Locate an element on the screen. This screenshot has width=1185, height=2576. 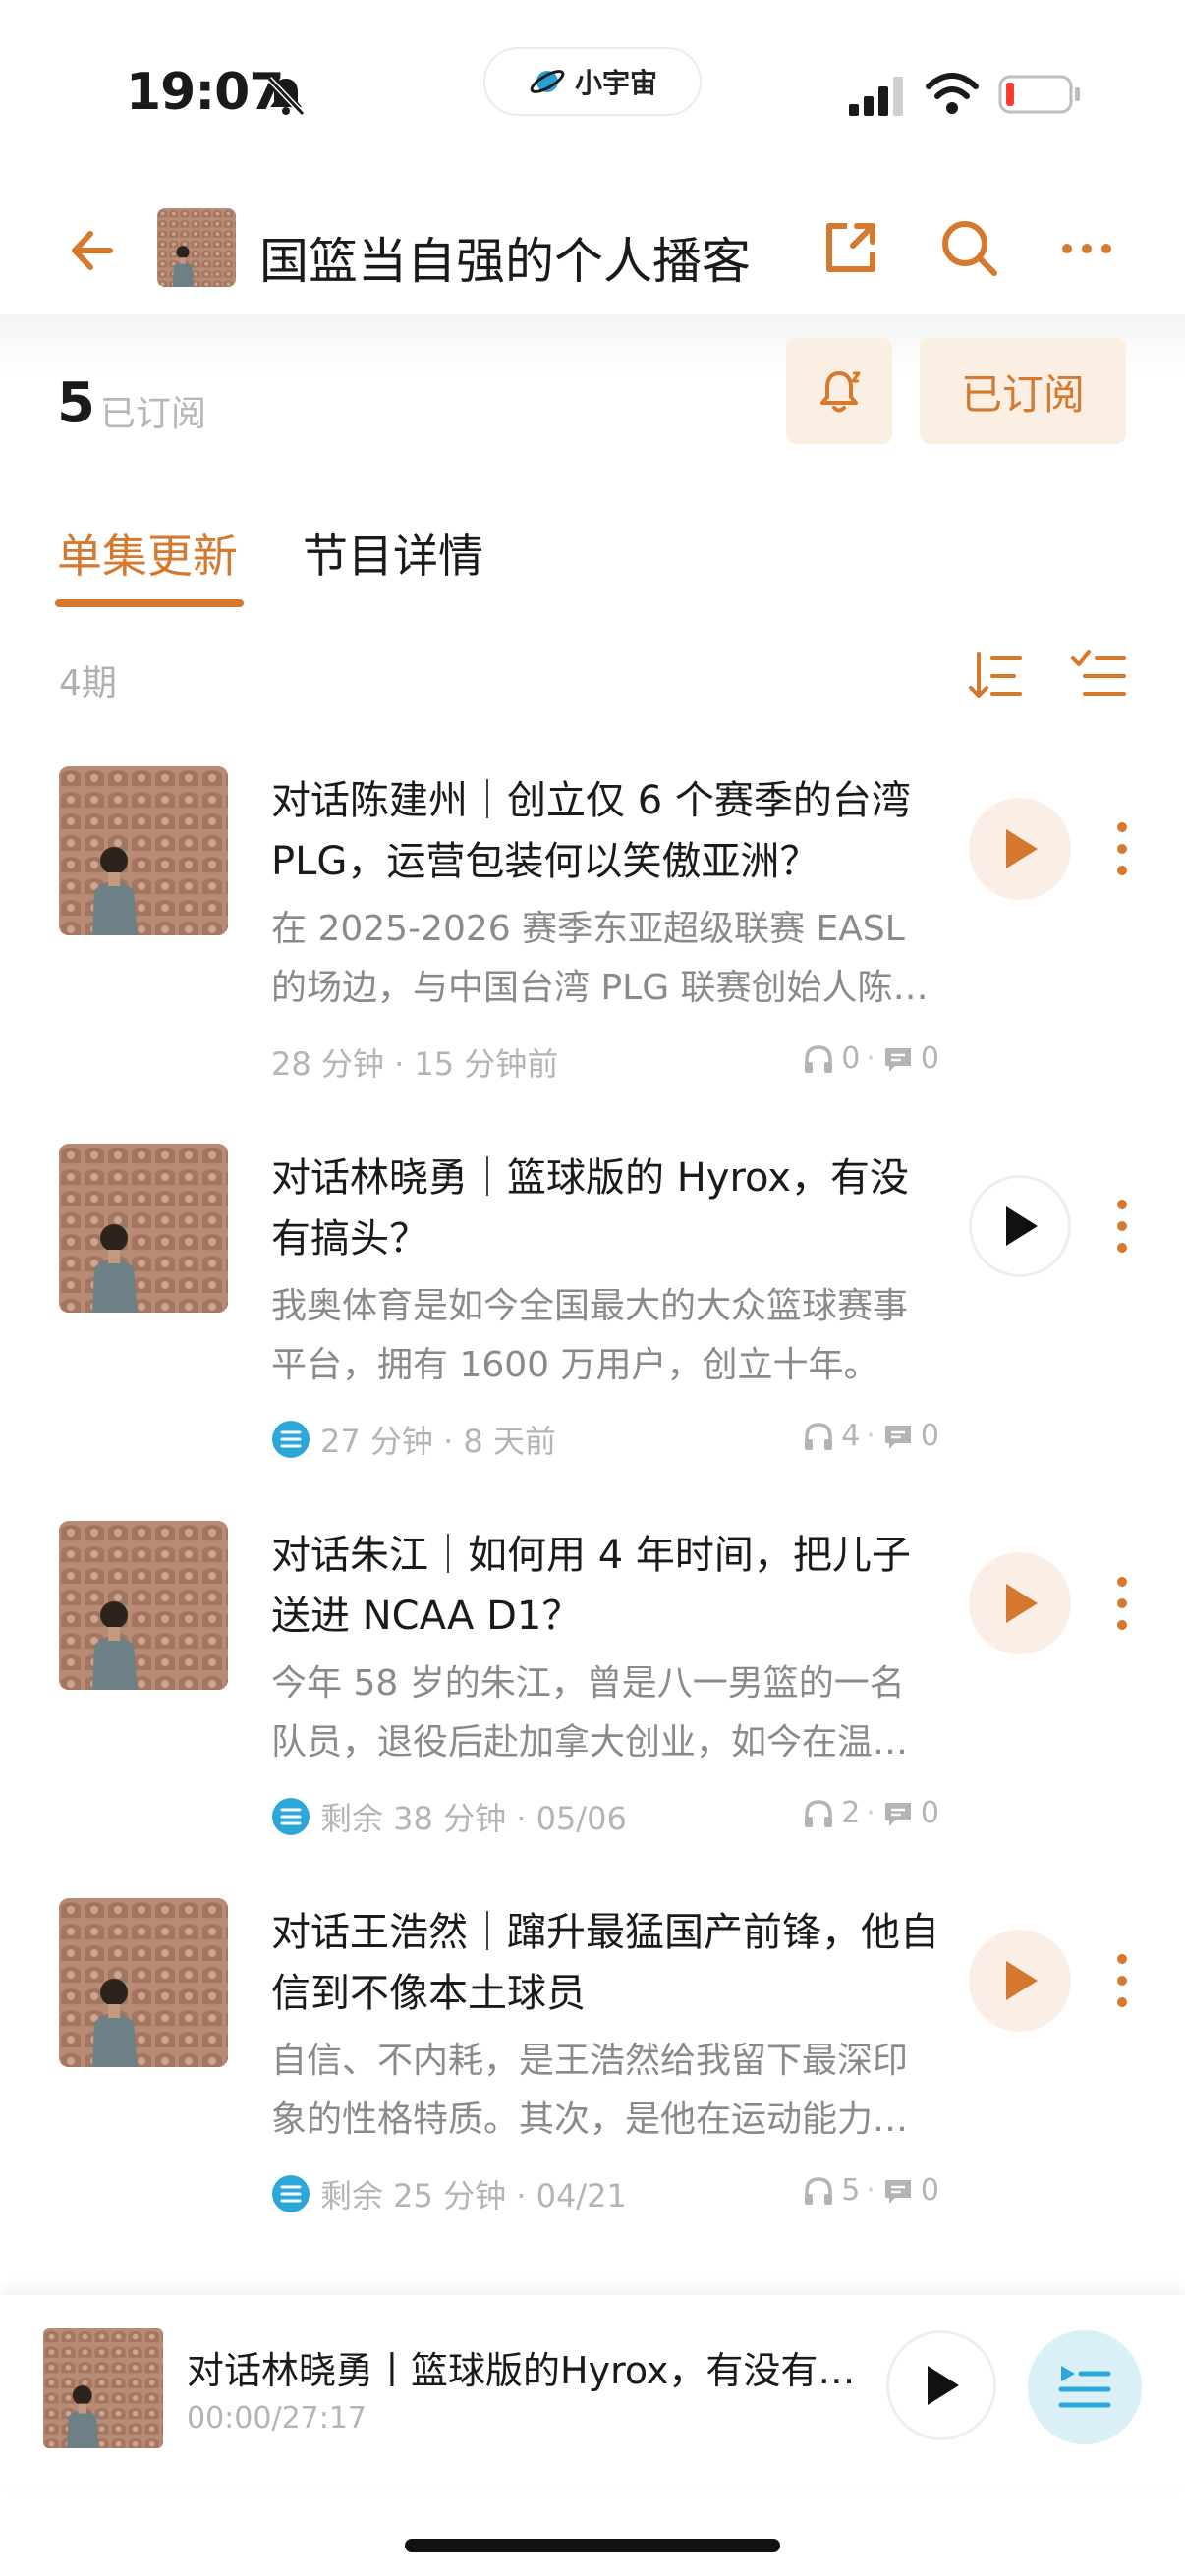
tab-bar: 单集更新 节目详情 is located at coordinates (592, 560).